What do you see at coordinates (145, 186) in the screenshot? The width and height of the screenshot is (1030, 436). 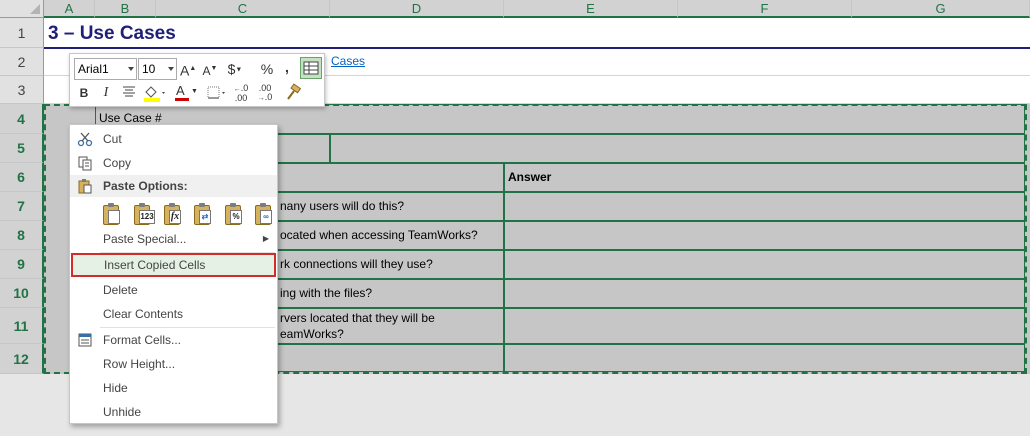 I see `paste-options-label: Paste Options:` at bounding box center [145, 186].